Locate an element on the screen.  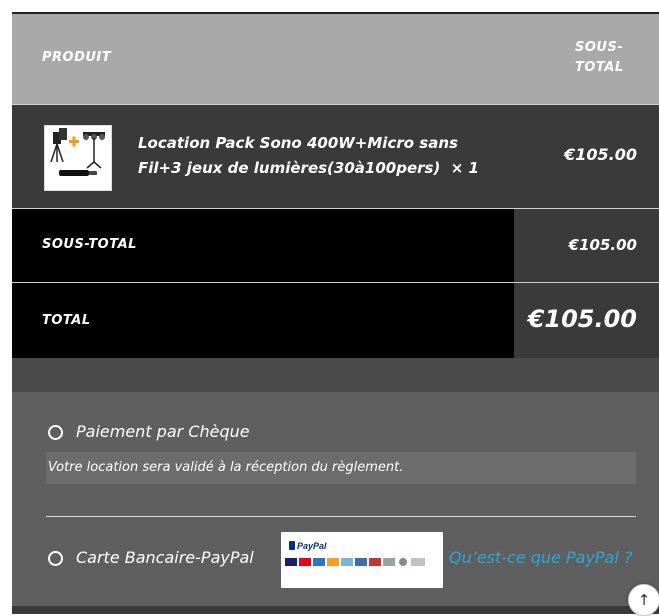
subtotal-cell: €105.00 is located at coordinates (586, 245).